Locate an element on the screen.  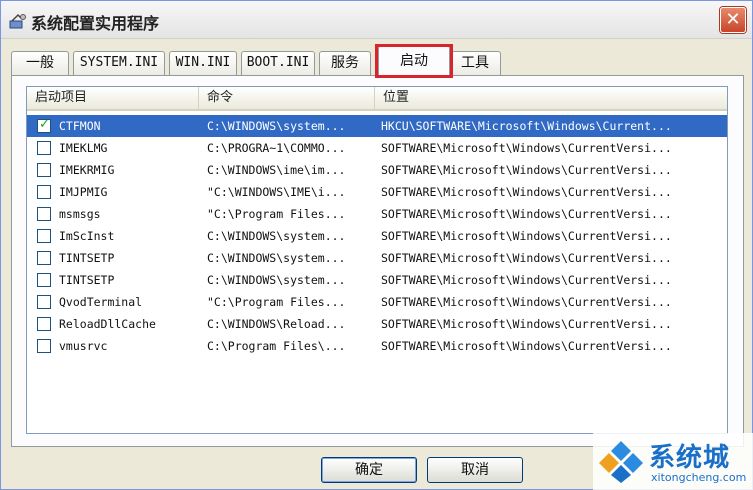
row-name: msmsgs is located at coordinates (80, 214).